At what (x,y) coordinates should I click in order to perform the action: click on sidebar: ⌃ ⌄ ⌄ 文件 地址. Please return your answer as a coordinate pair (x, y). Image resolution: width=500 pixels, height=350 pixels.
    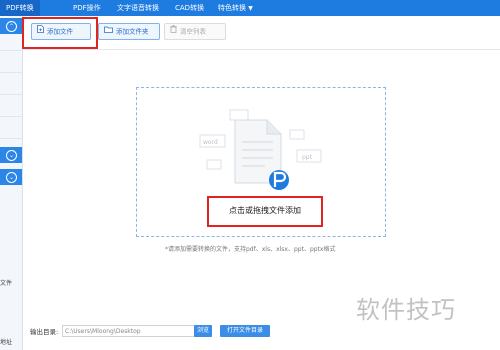
    Looking at the image, I should click on (11, 183).